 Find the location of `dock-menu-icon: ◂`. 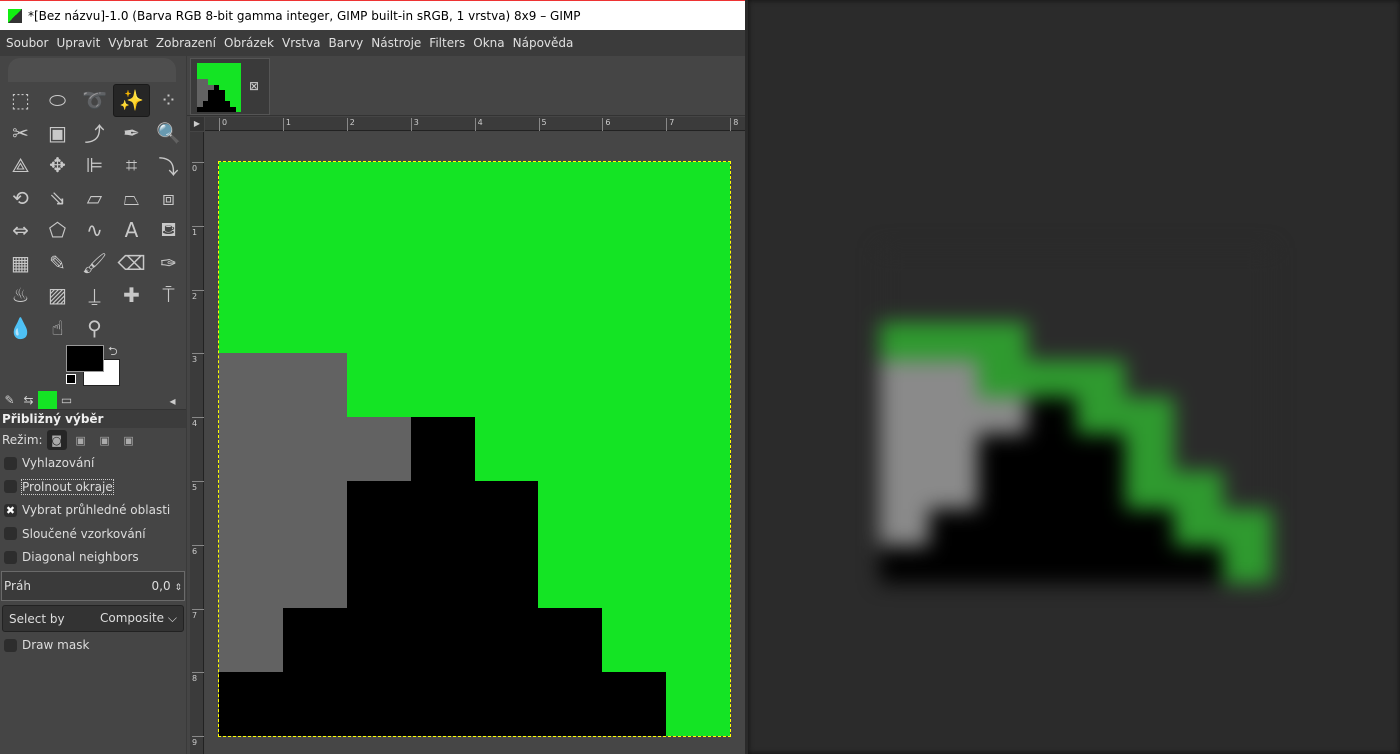

dock-menu-icon: ◂ is located at coordinates (172, 401).